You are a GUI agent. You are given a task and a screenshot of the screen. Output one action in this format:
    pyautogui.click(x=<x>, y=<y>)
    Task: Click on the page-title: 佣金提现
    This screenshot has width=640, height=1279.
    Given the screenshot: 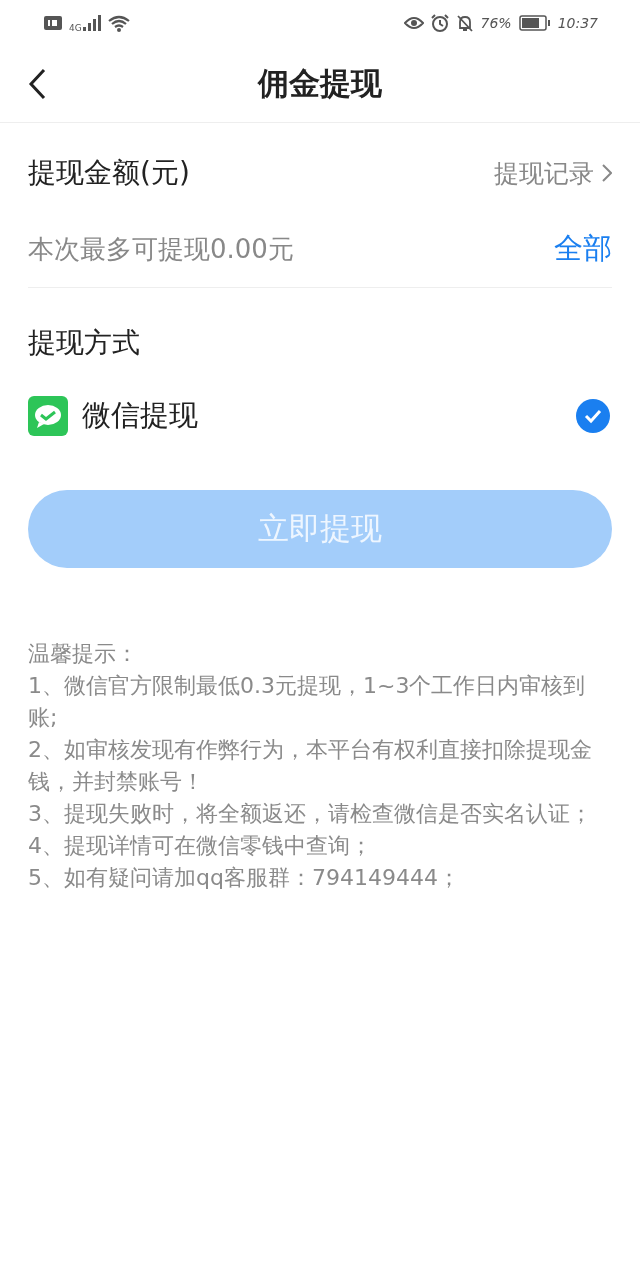 What is the action you would take?
    pyautogui.click(x=320, y=83)
    